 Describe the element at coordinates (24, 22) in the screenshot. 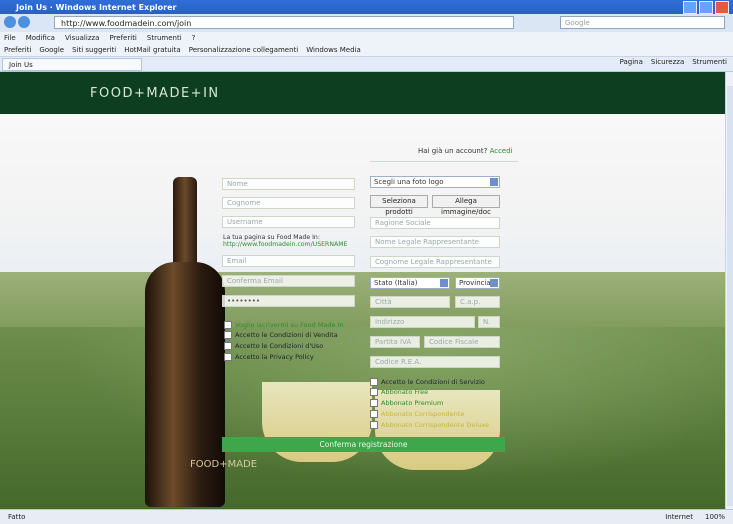

I see `forward-icon` at that location.